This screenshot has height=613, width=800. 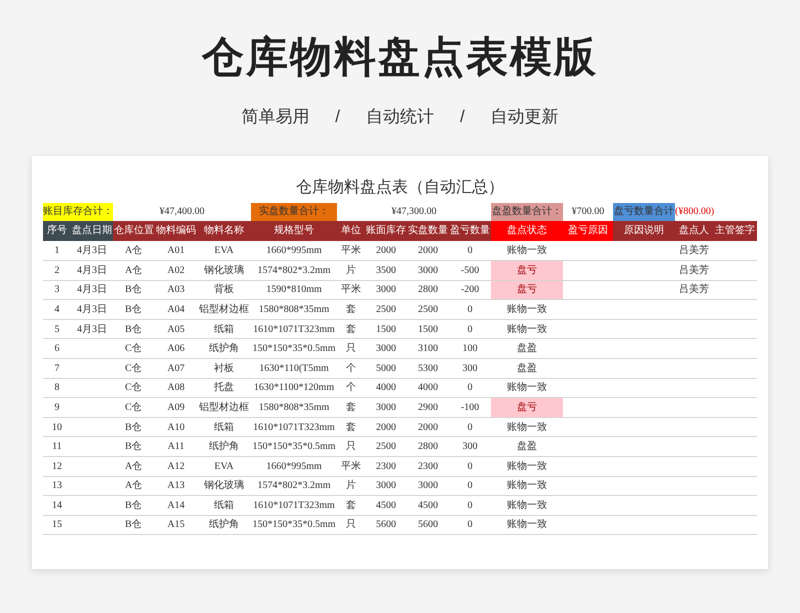 What do you see at coordinates (386, 230) in the screenshot?
I see `column-header: 账面库存` at bounding box center [386, 230].